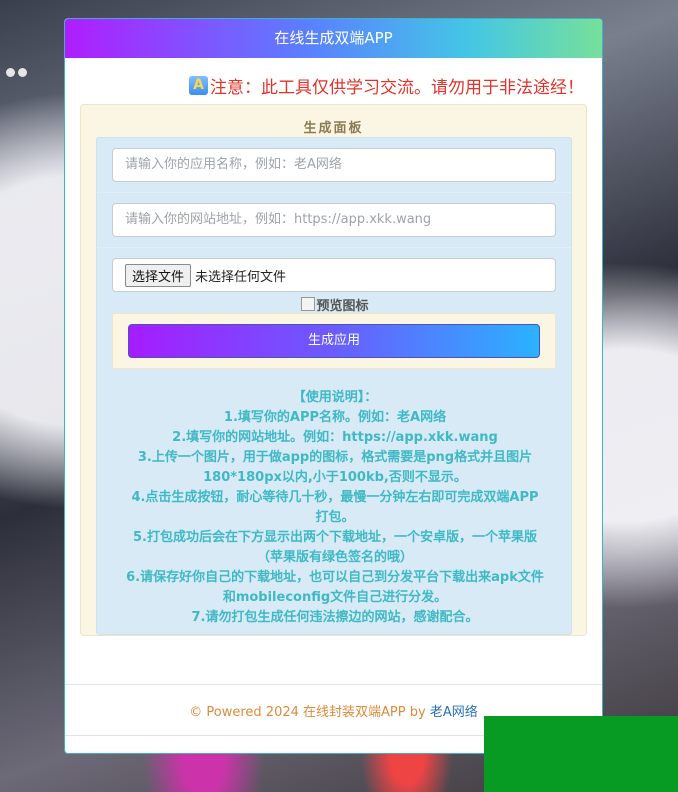 This screenshot has height=792, width=678. What do you see at coordinates (309, 712) in the screenshot?
I see `footer-text: © Powered 2024 在线封装双端APP by` at bounding box center [309, 712].